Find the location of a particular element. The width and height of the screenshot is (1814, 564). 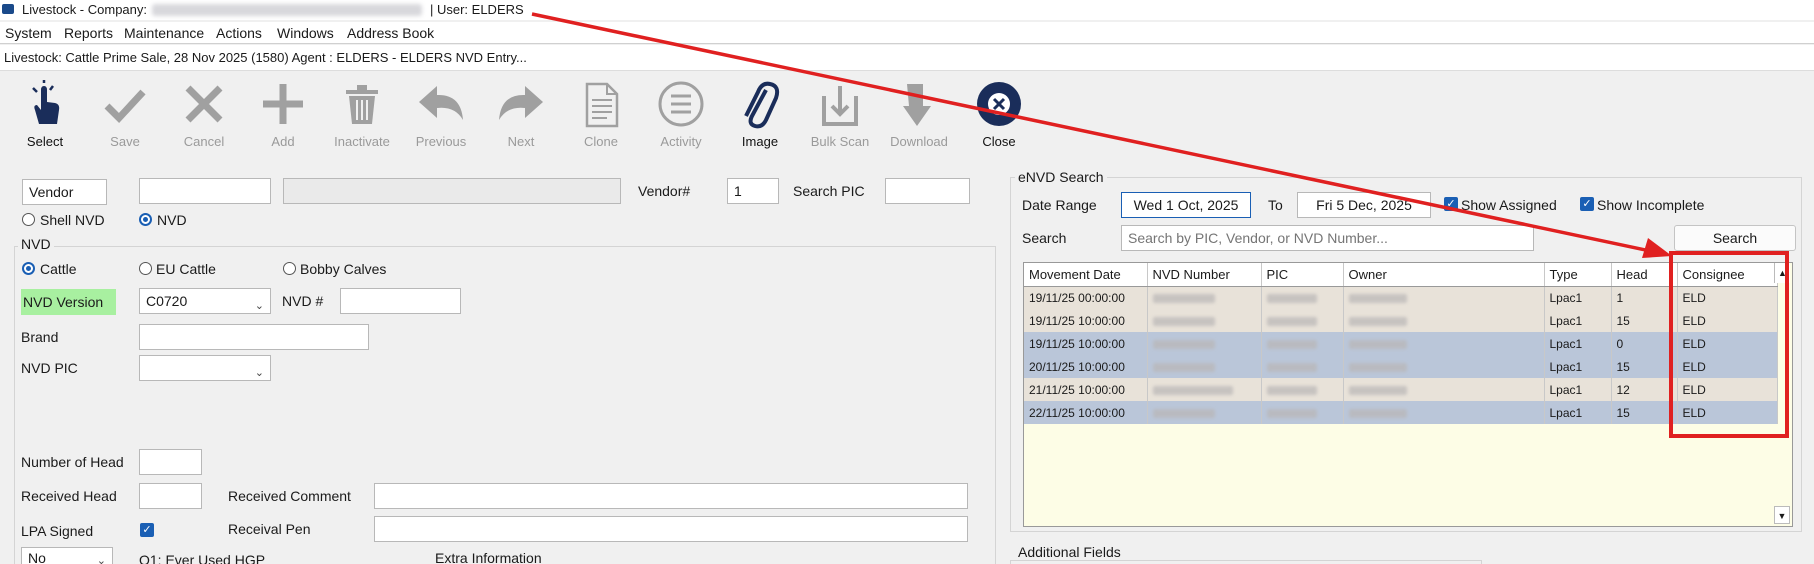

show-incomplete-label: Show Incomplete is located at coordinates (1651, 205).